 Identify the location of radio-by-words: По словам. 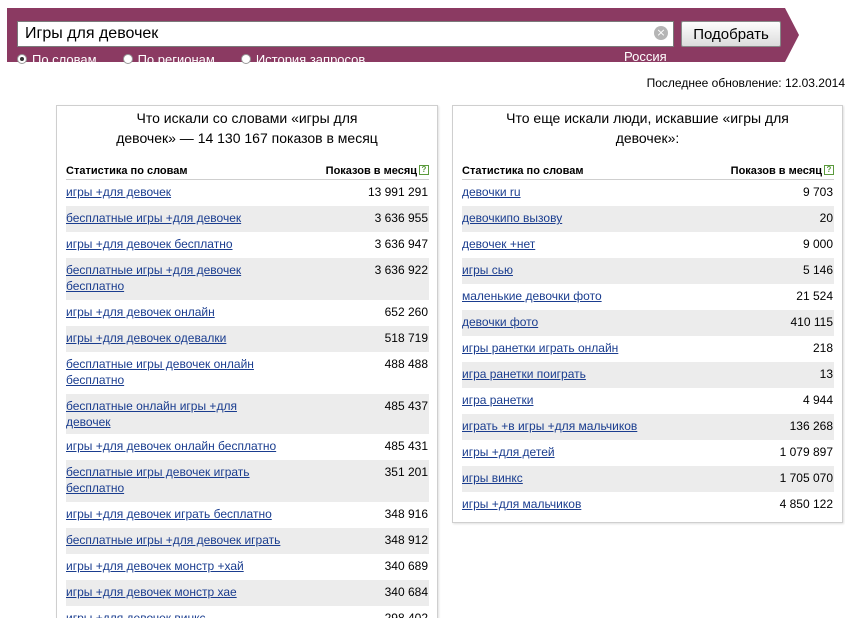
(57, 59).